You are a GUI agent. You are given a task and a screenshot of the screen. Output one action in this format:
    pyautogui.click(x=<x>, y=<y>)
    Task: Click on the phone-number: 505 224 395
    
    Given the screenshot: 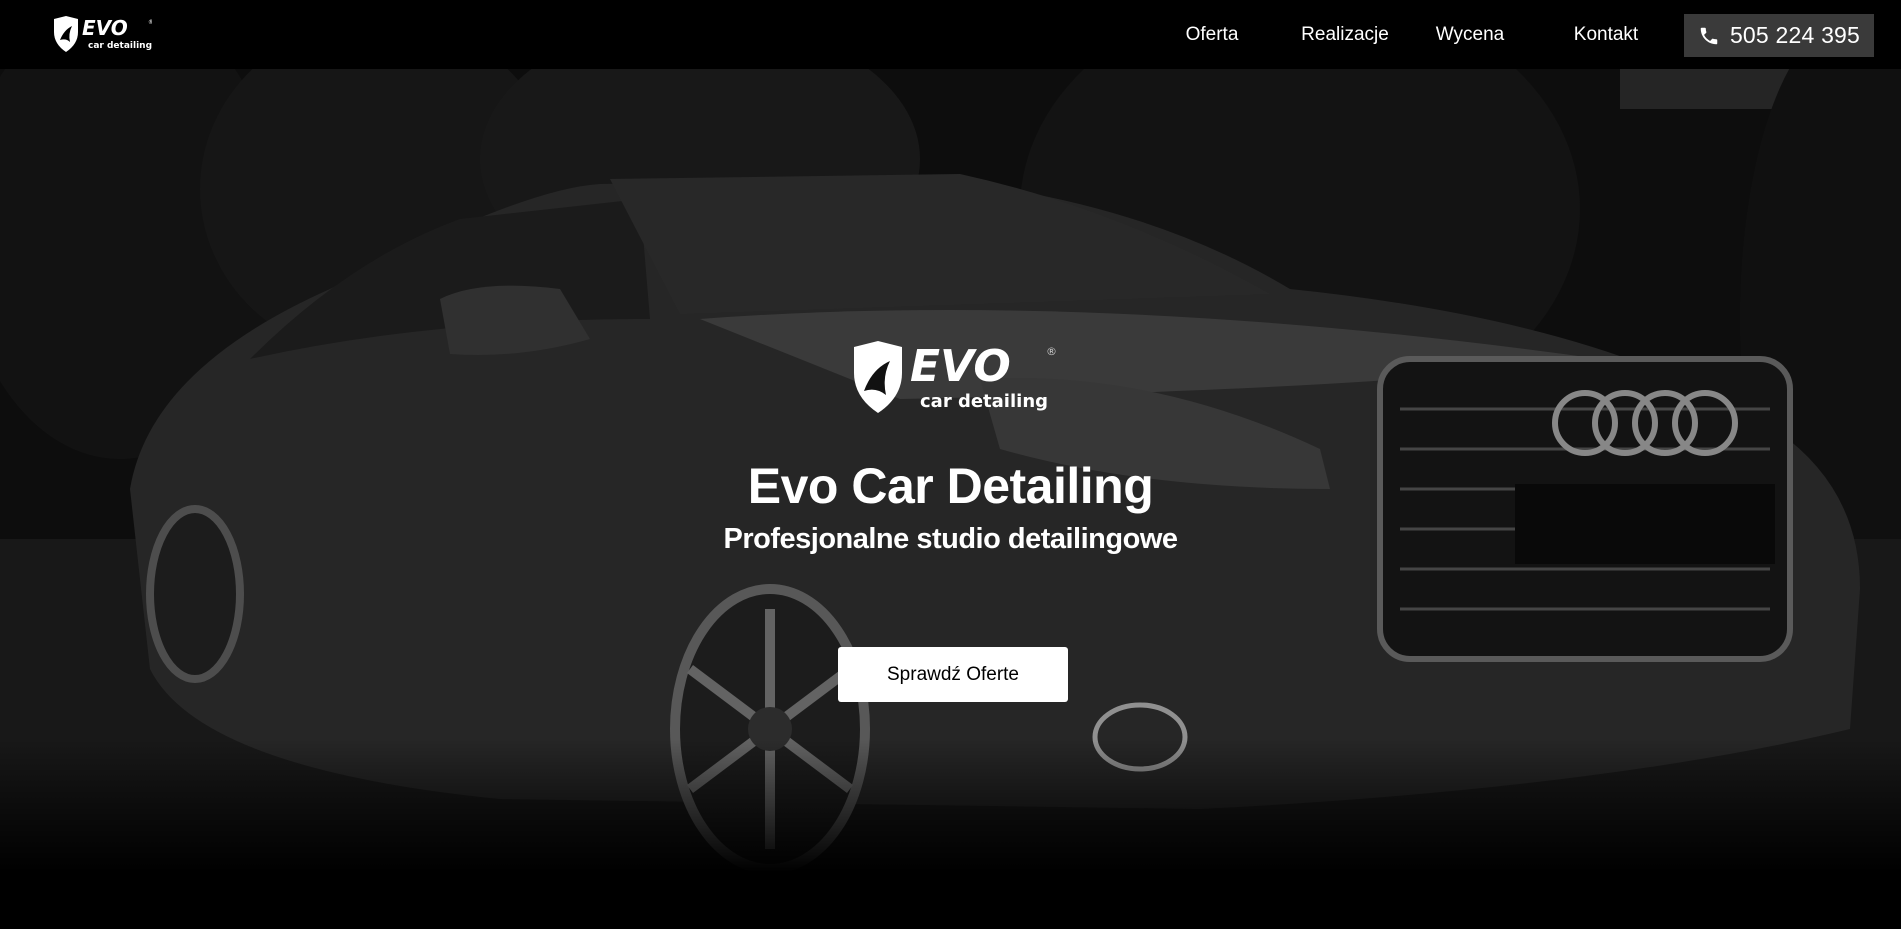 What is the action you would take?
    pyautogui.click(x=1795, y=35)
    